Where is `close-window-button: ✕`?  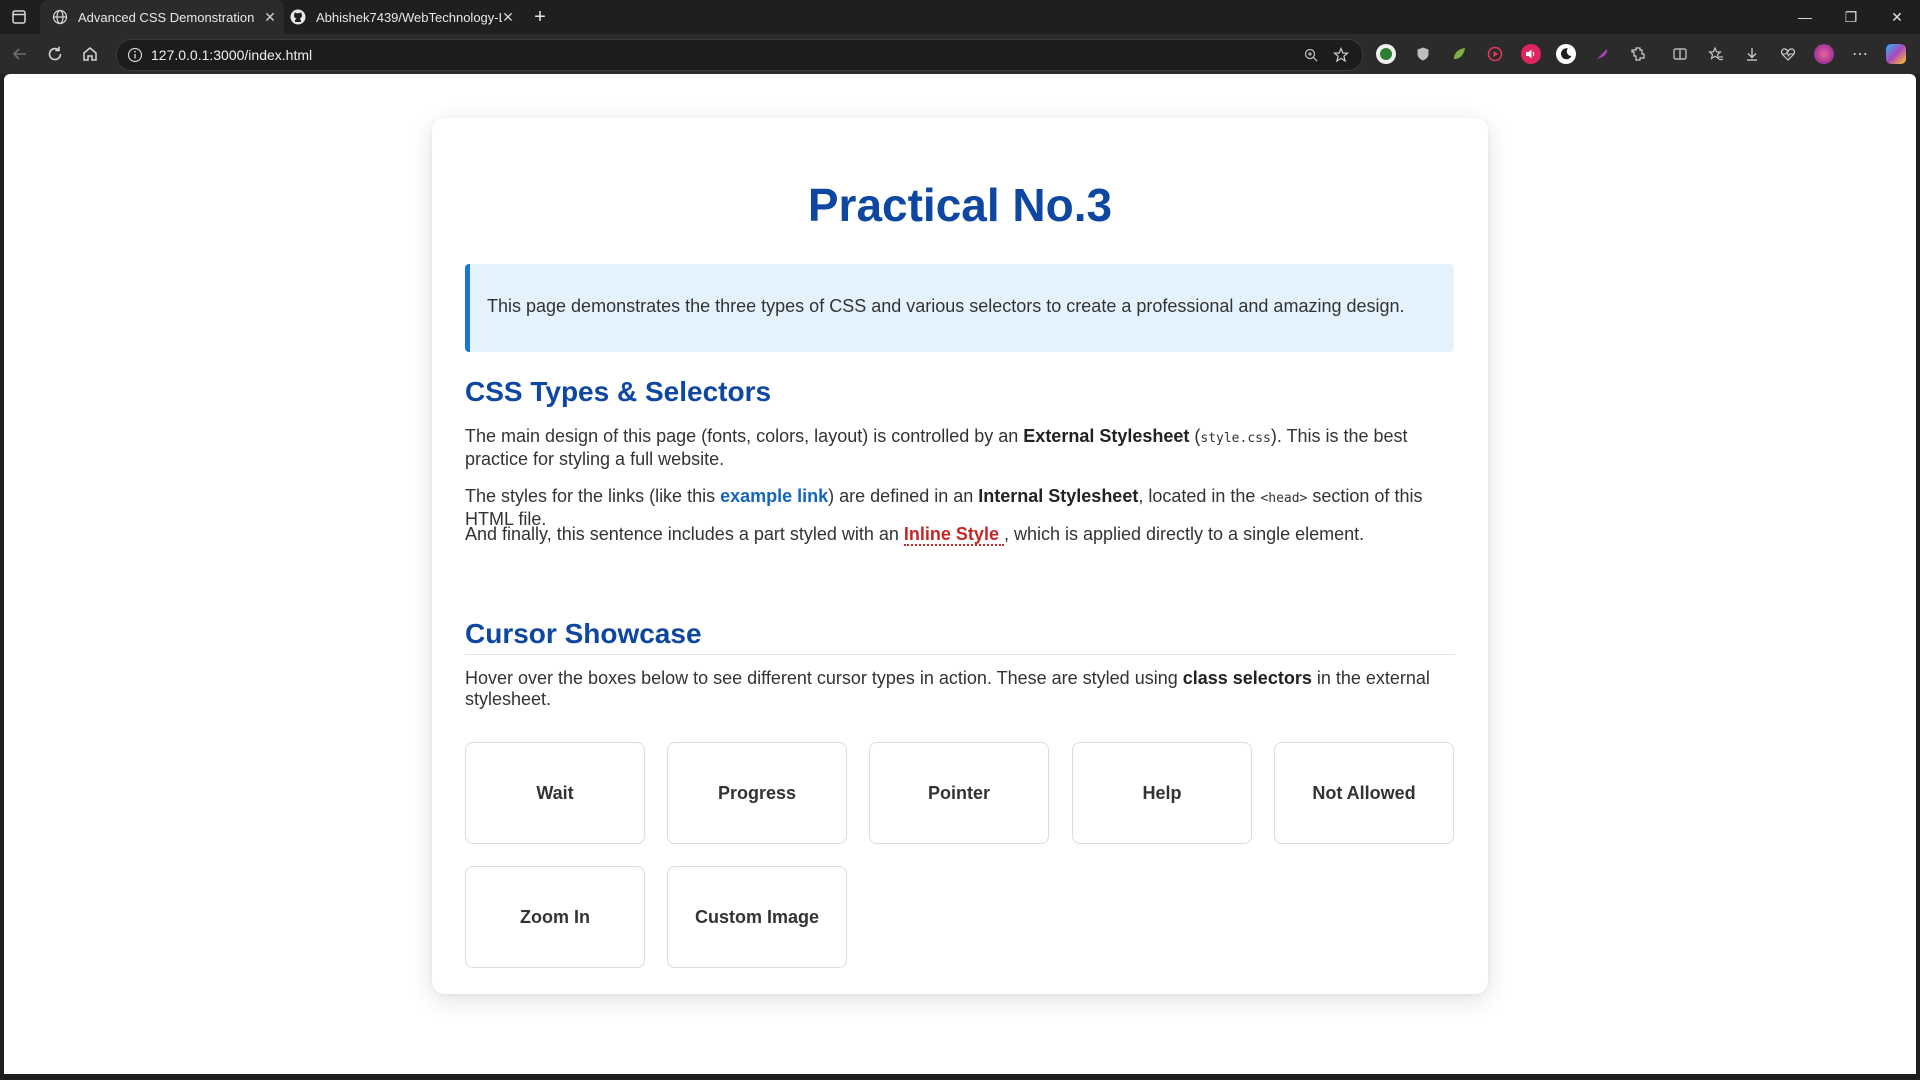
close-window-button: ✕ is located at coordinates (1897, 17).